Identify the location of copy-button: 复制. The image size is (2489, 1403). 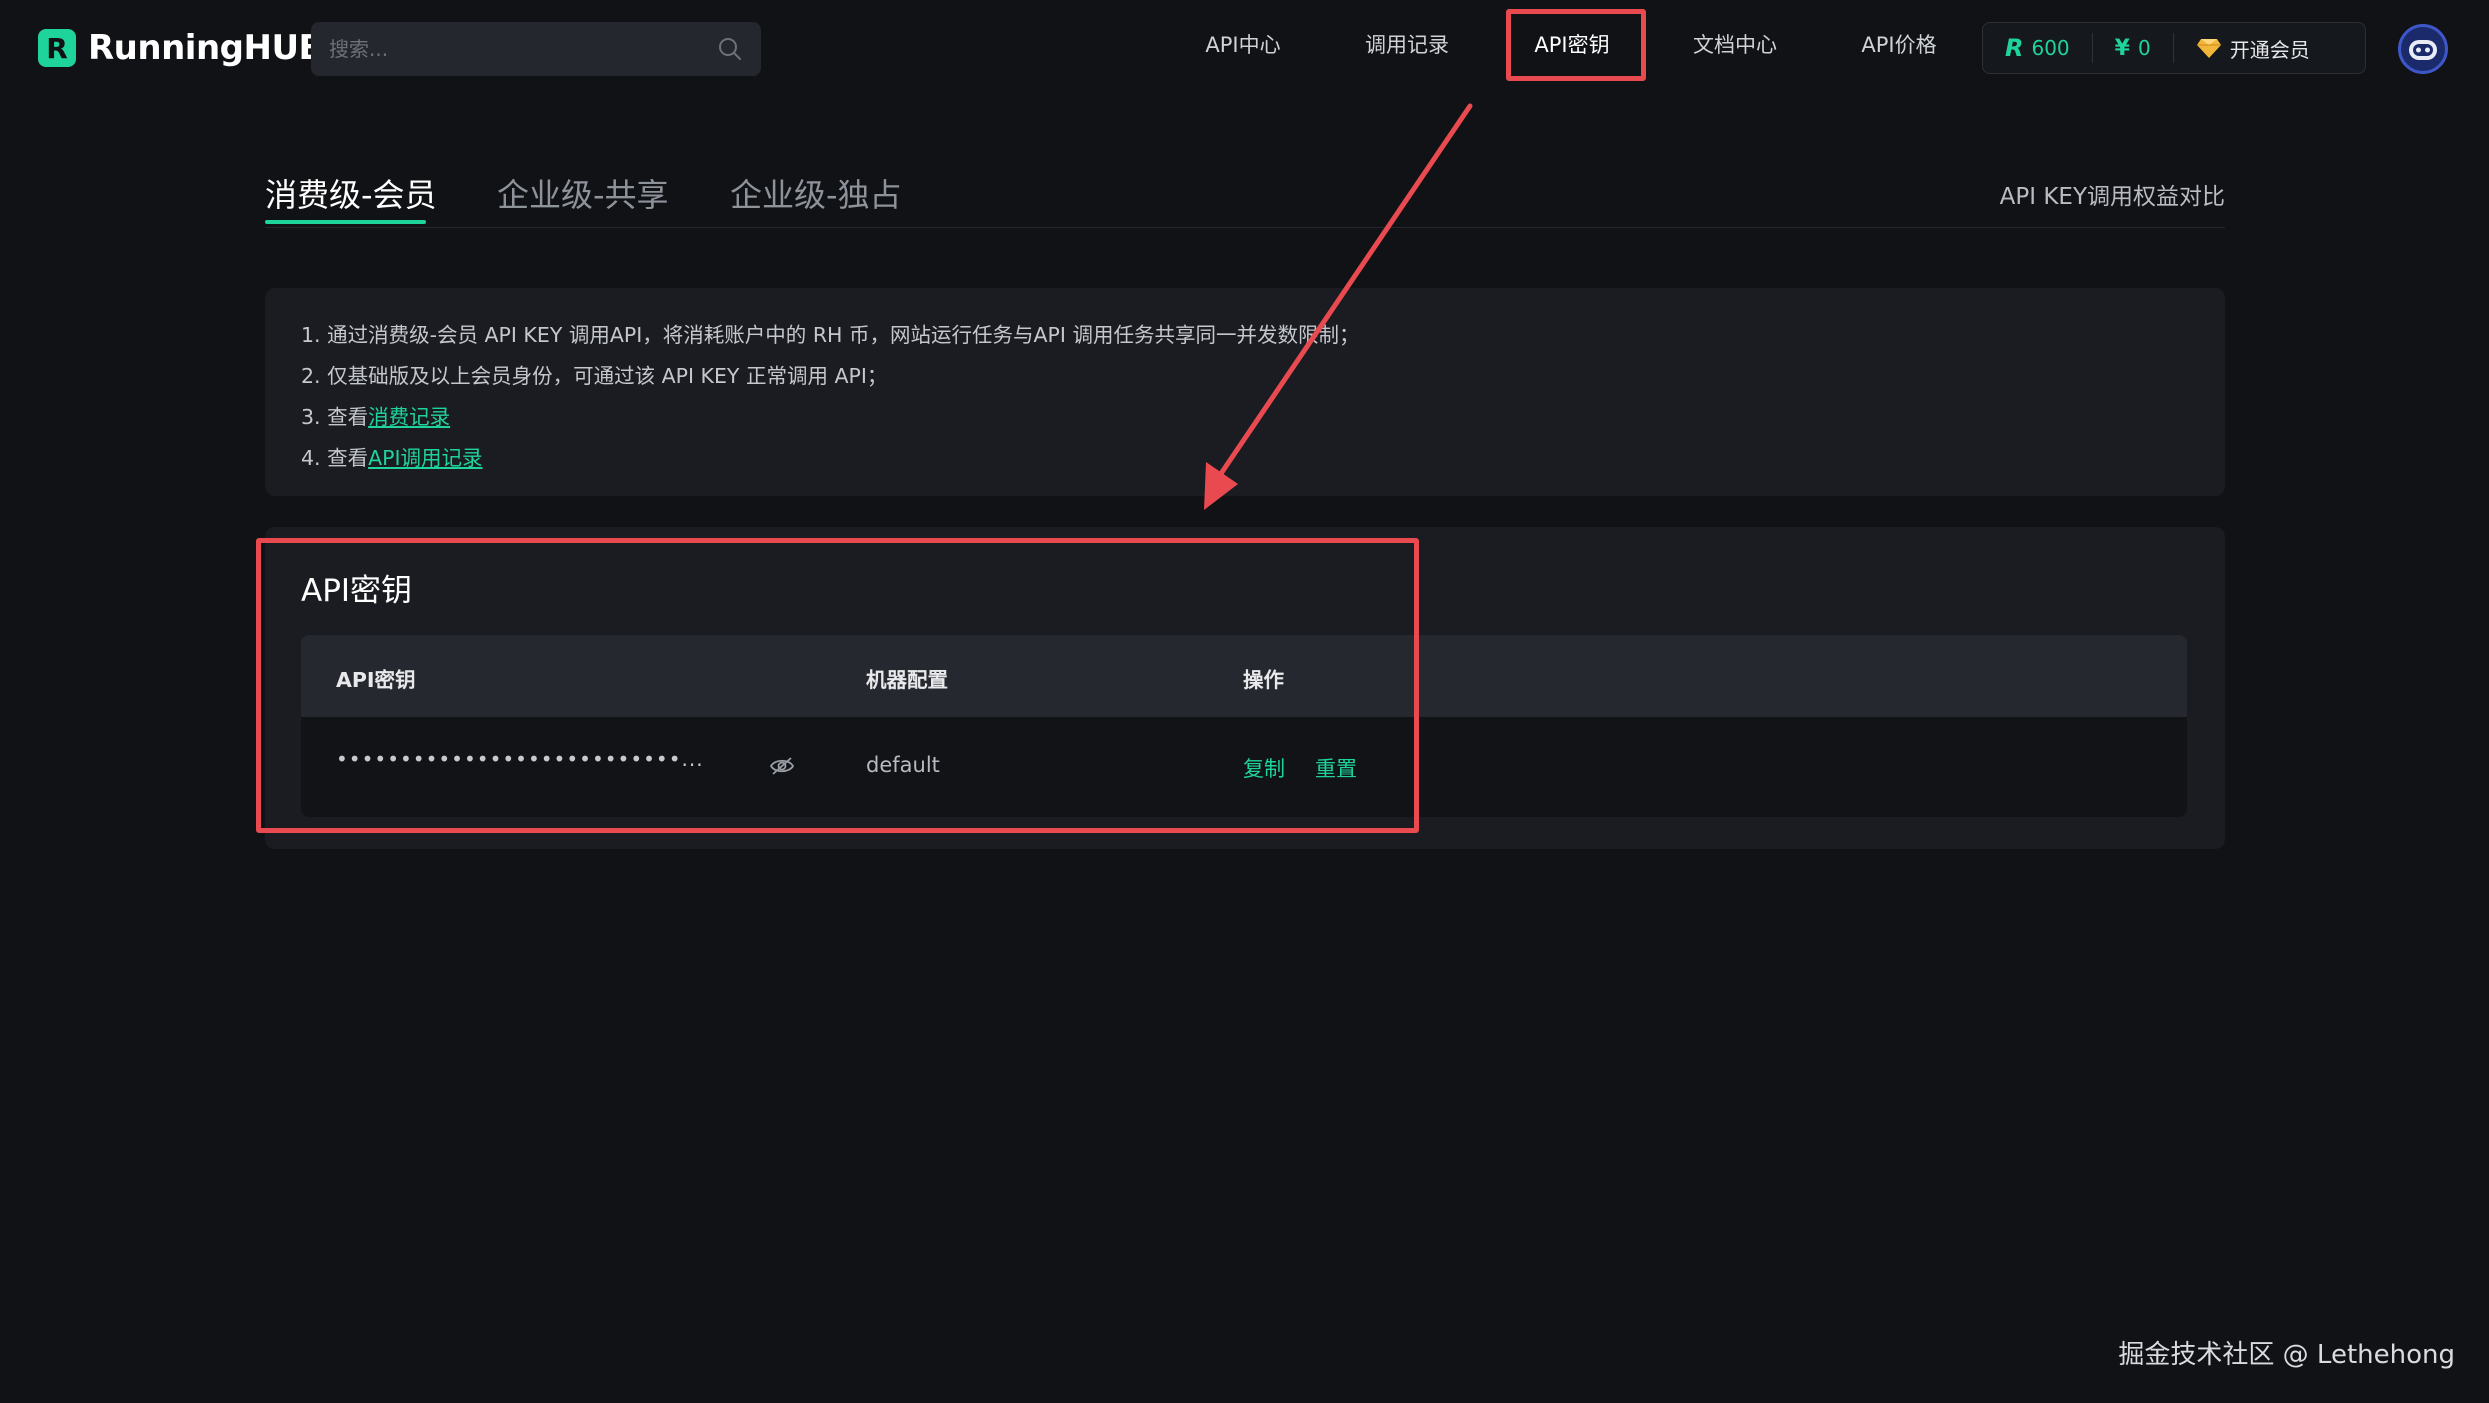
(1264, 768).